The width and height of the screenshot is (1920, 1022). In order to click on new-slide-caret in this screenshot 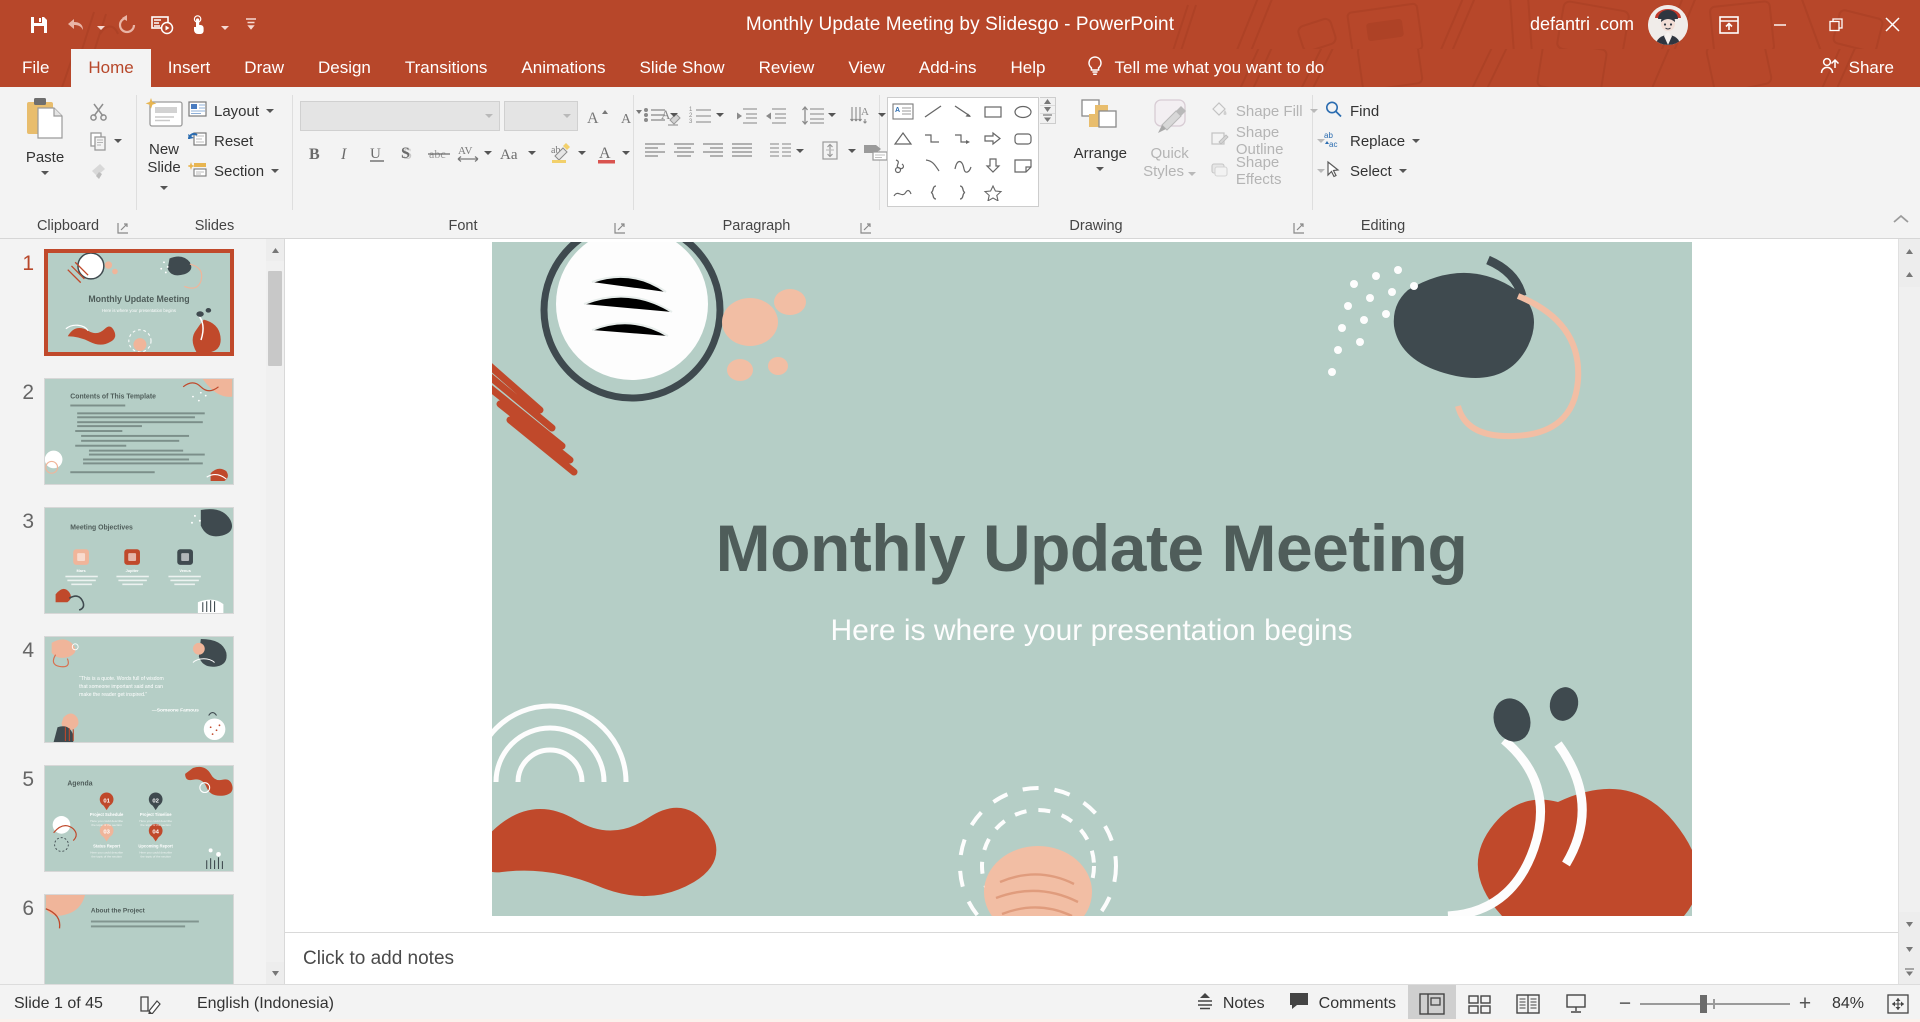, I will do `click(164, 188)`.